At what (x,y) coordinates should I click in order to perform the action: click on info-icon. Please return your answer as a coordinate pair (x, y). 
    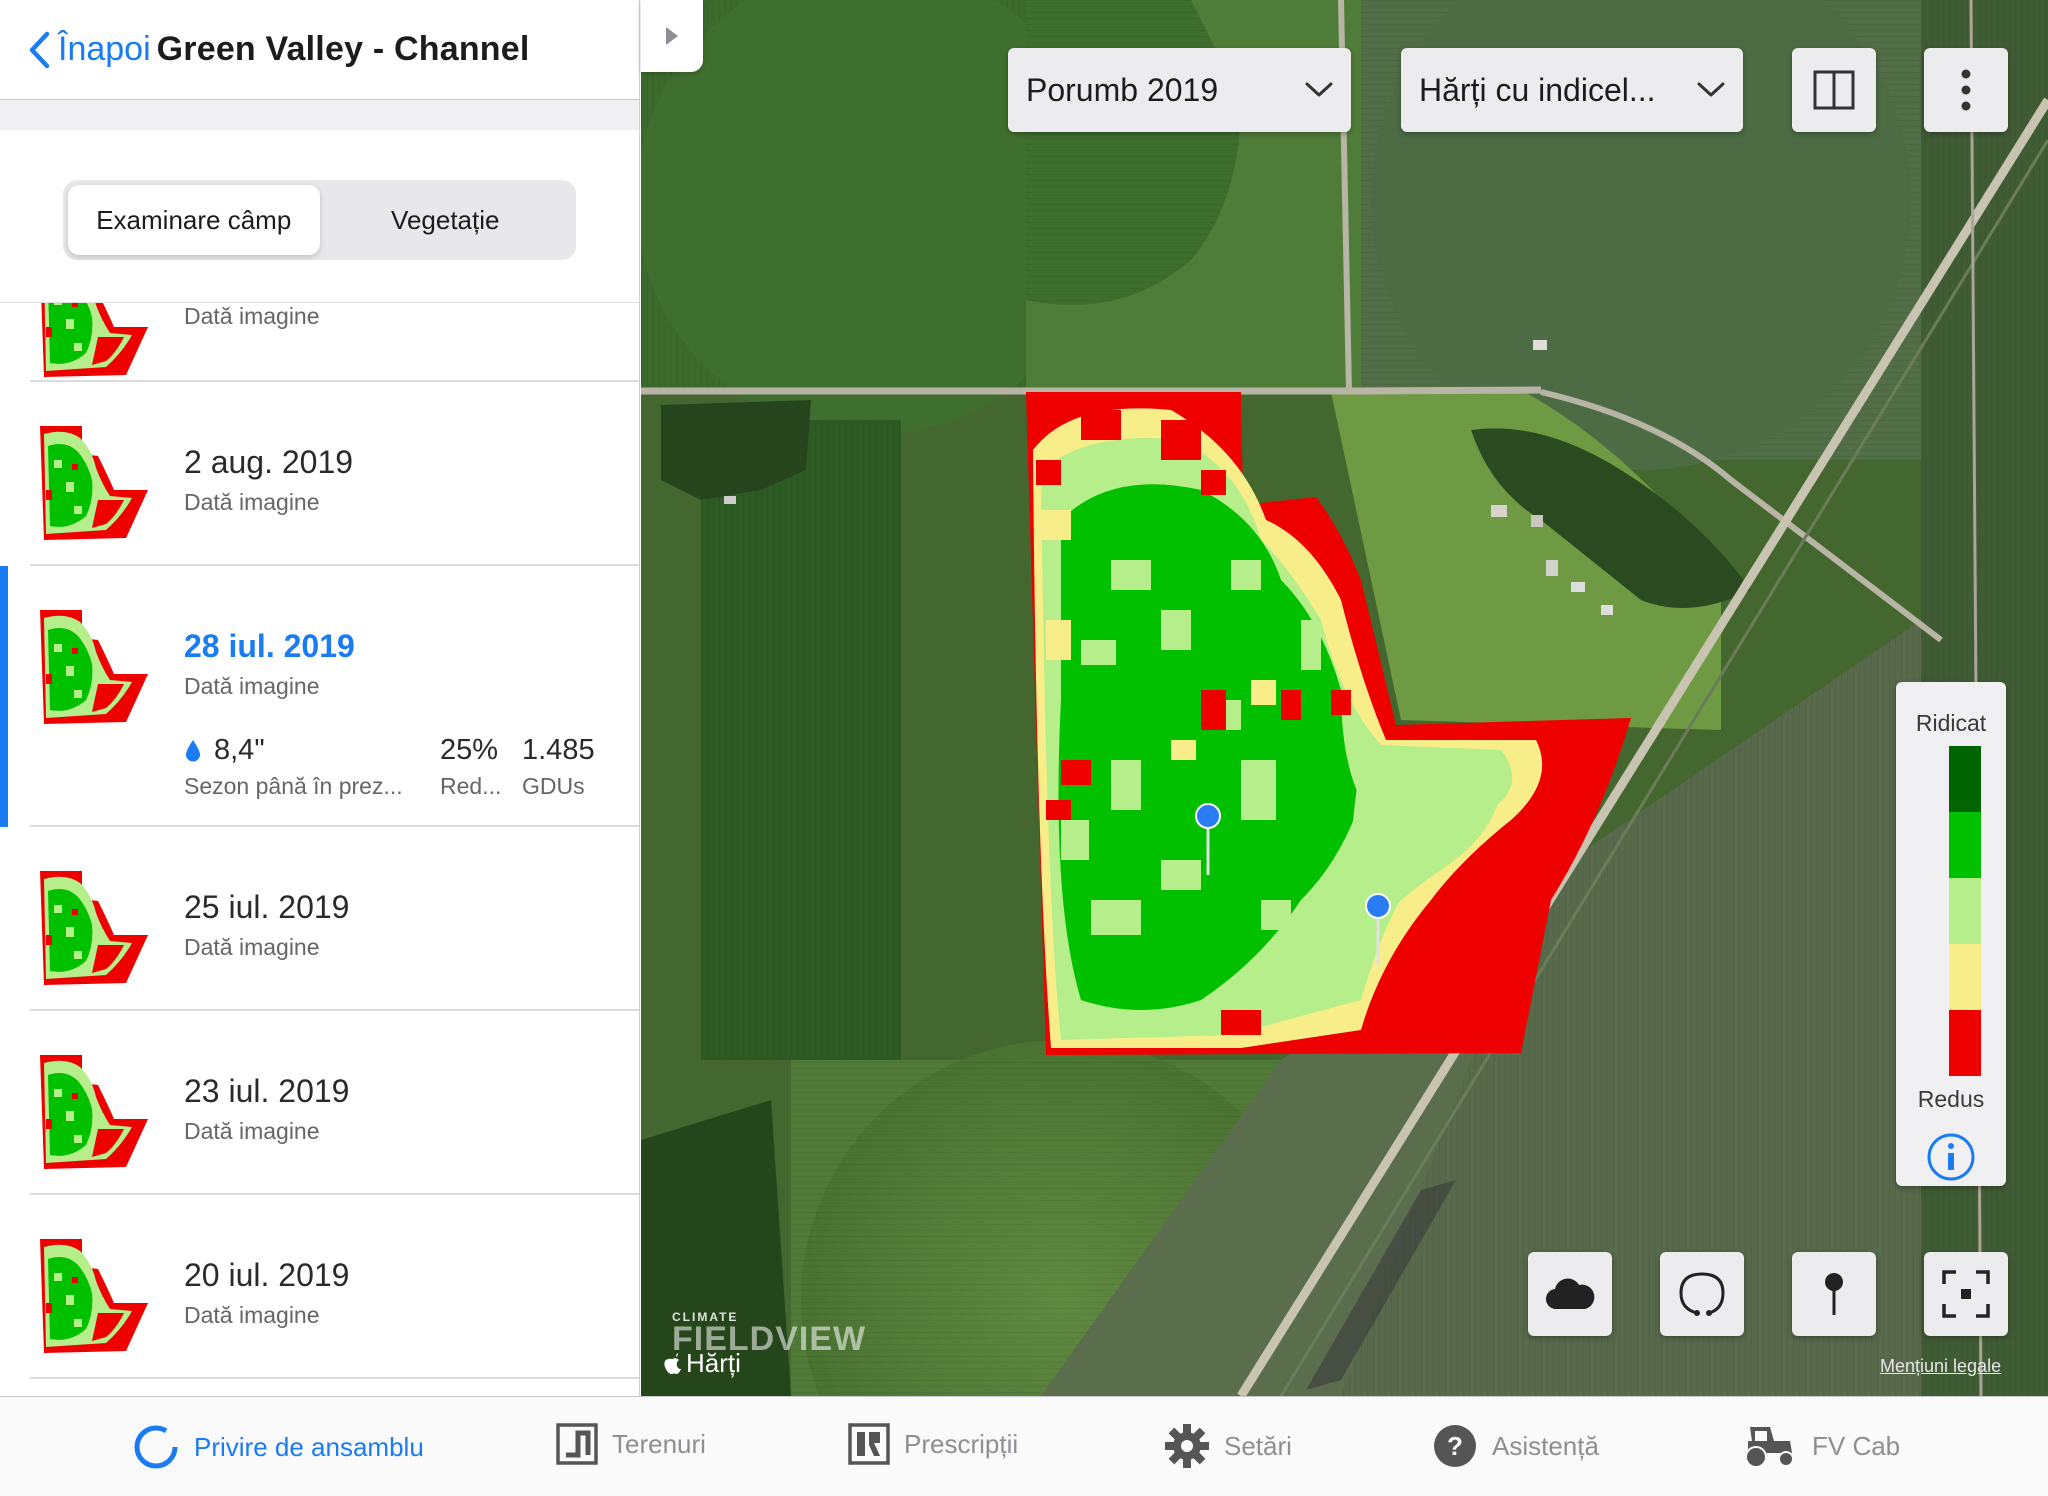
    Looking at the image, I should click on (1951, 1157).